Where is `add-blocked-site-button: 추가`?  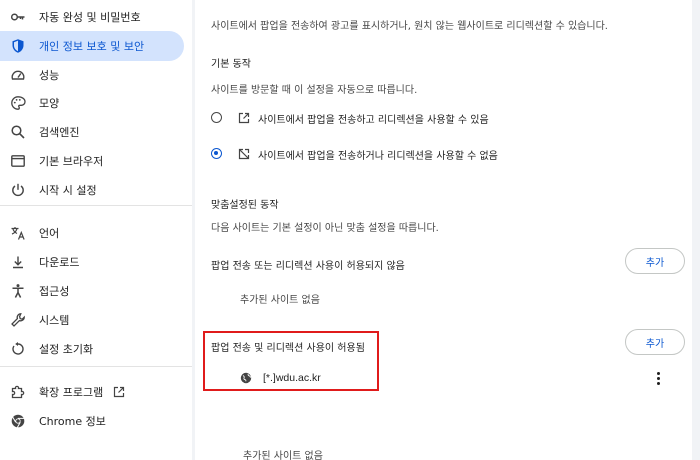
add-blocked-site-button: 추가 is located at coordinates (655, 261).